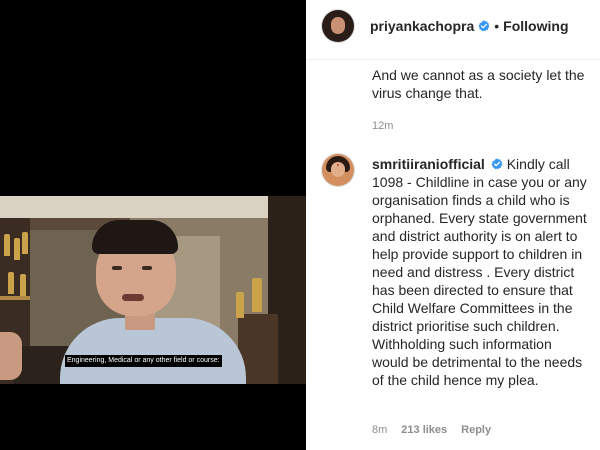 The height and width of the screenshot is (450, 600). I want to click on commenter-avatar, so click(338, 170).